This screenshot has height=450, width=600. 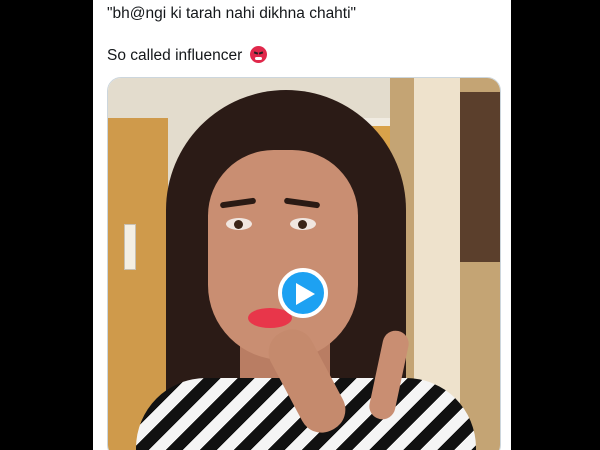 I want to click on right-eye, so click(x=303, y=224).